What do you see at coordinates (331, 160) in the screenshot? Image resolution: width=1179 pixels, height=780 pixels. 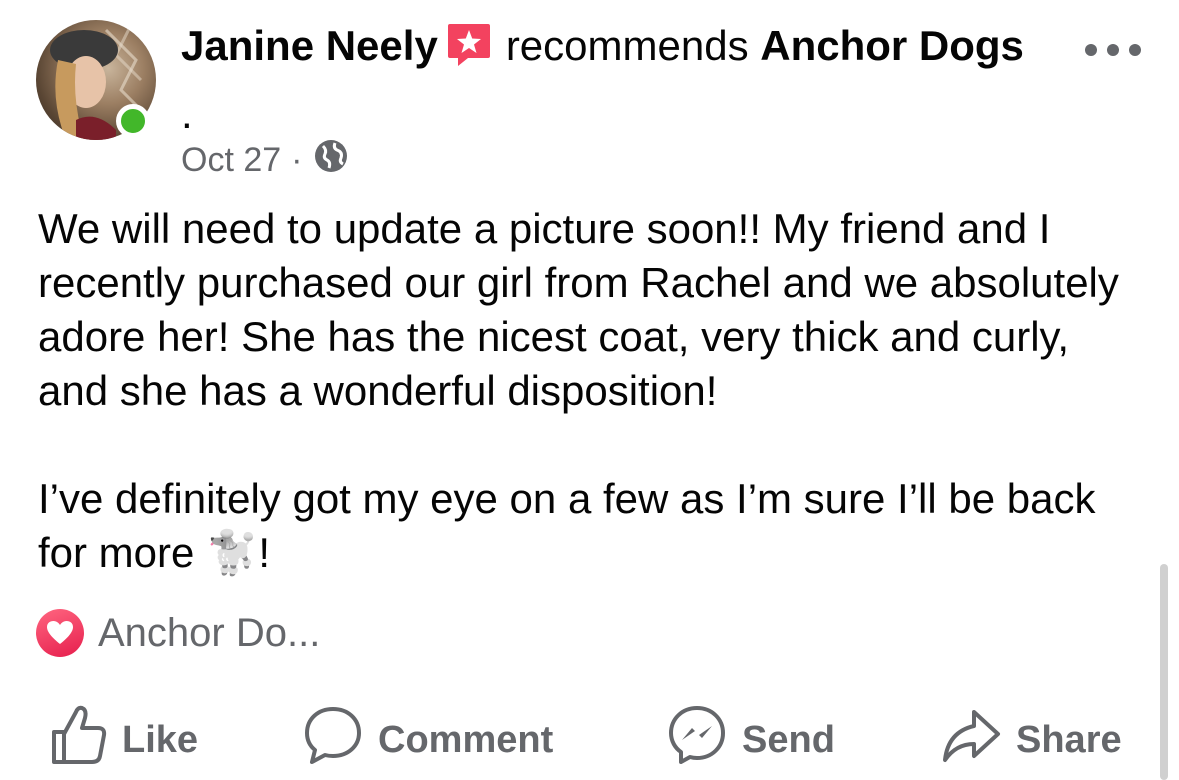 I see `globe-icon` at bounding box center [331, 160].